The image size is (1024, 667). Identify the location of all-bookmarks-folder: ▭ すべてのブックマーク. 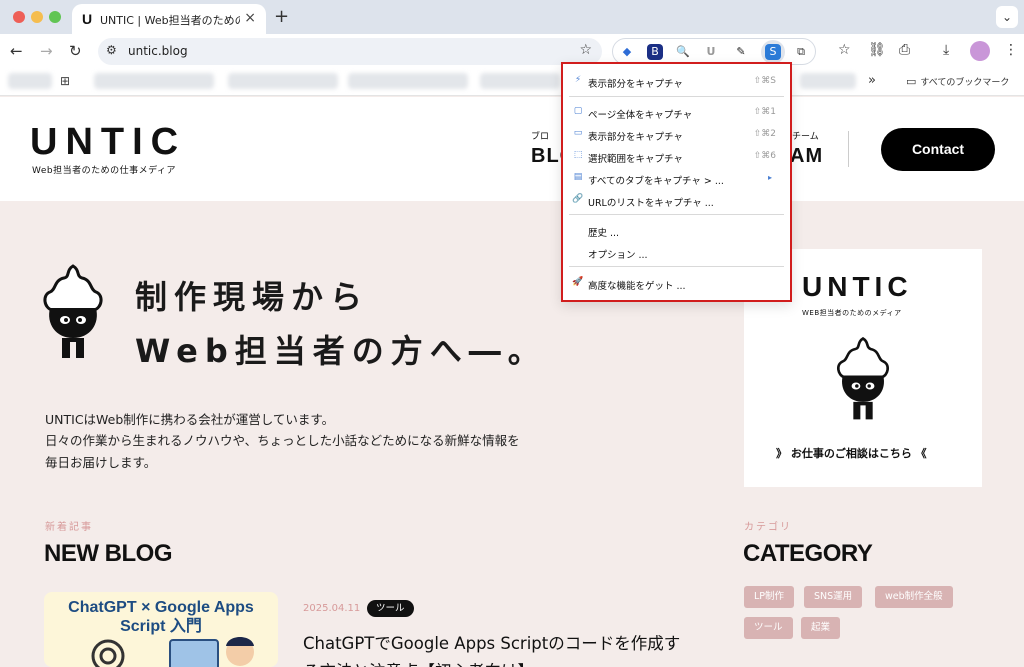
(957, 81).